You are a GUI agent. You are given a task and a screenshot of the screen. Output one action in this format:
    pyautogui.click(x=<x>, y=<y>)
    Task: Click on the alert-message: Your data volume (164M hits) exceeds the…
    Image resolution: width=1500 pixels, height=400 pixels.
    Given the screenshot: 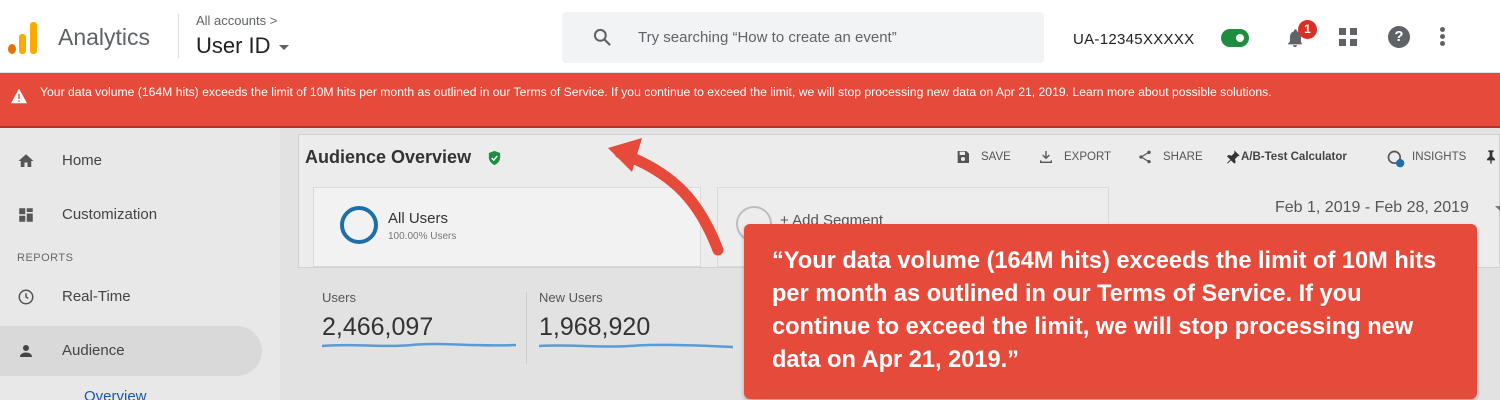 What is the action you would take?
    pyautogui.click(x=760, y=92)
    